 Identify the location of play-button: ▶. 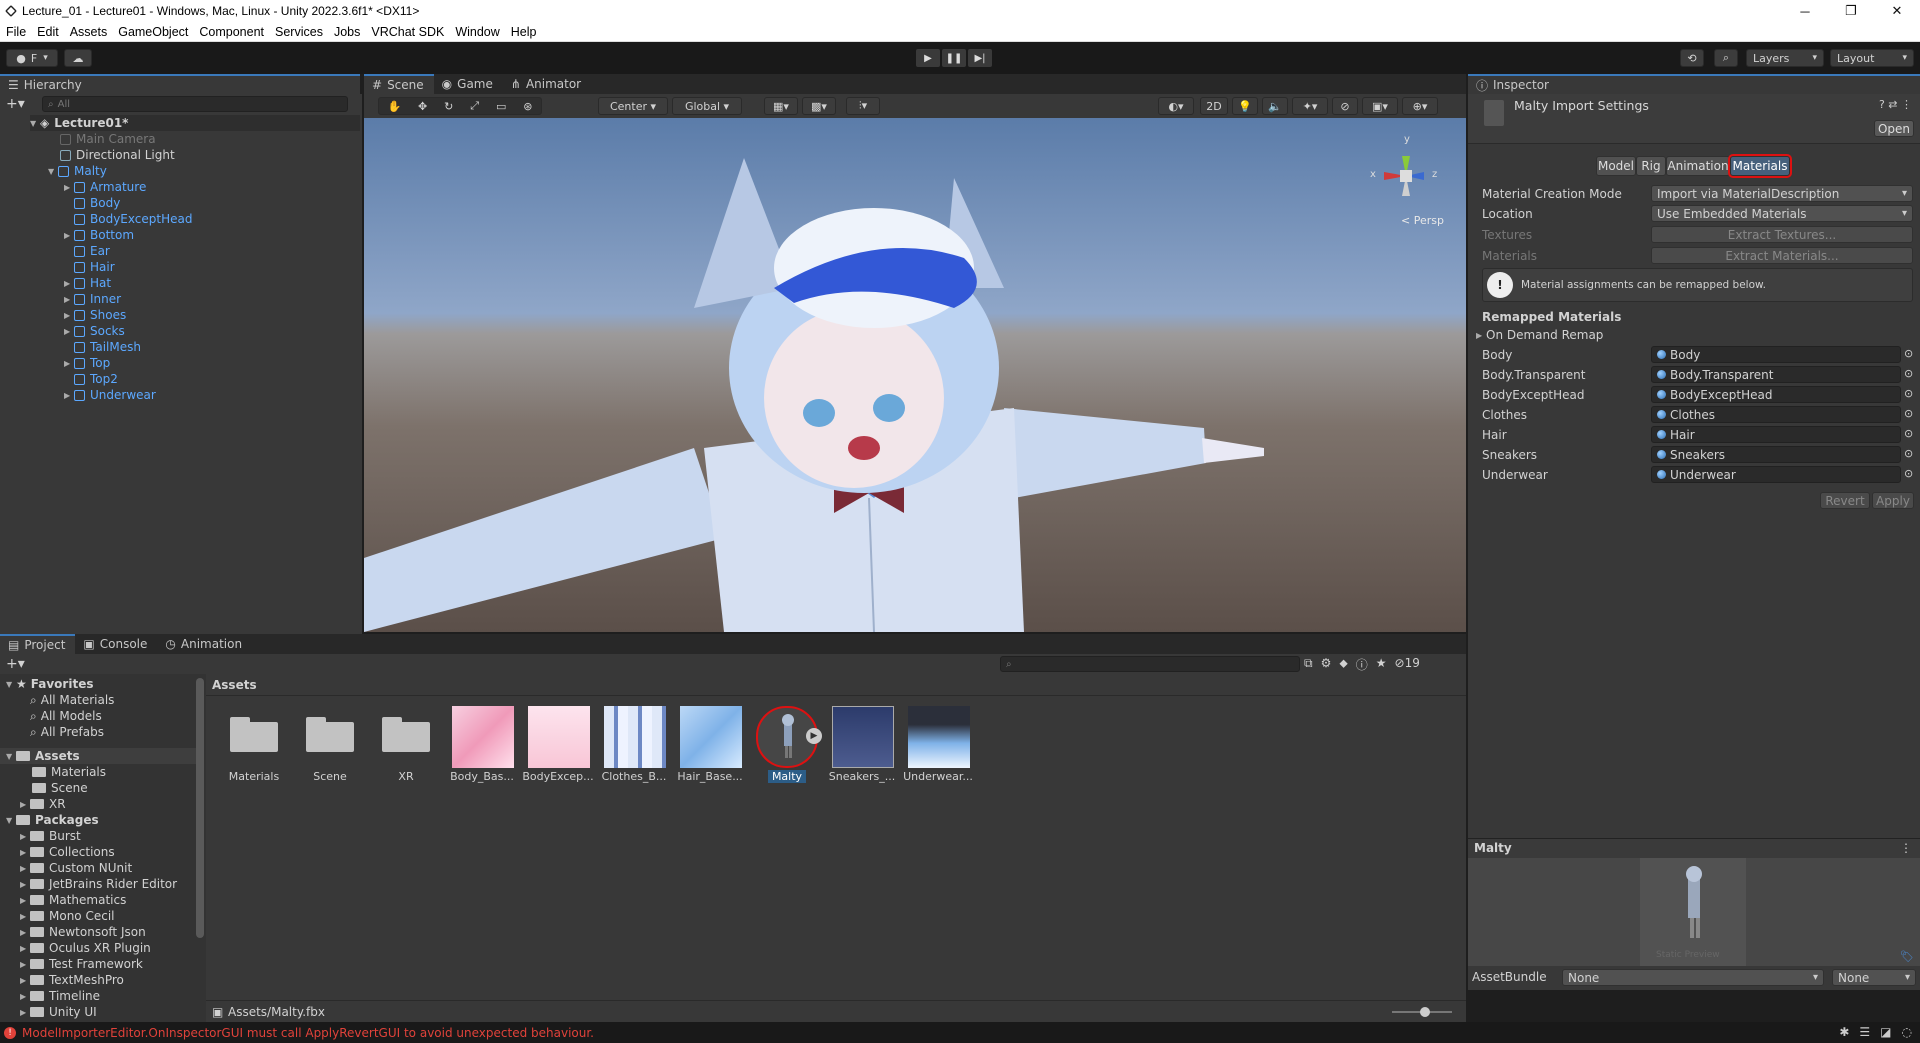
(928, 58).